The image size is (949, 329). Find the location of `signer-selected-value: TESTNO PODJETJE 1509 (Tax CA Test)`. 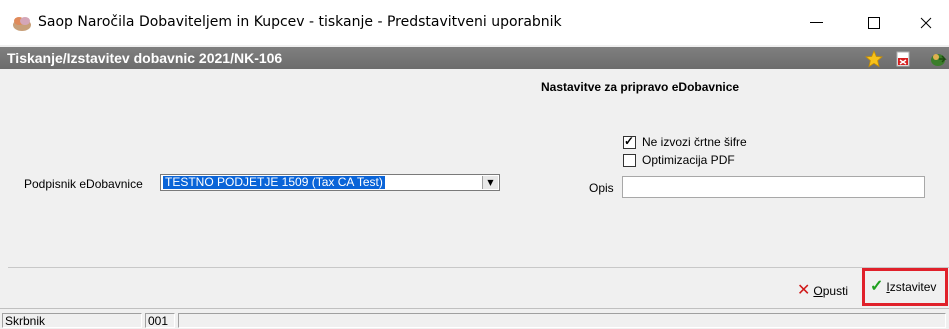

signer-selected-value: TESTNO PODJETJE 1509 (Tax CA Test) is located at coordinates (274, 182).